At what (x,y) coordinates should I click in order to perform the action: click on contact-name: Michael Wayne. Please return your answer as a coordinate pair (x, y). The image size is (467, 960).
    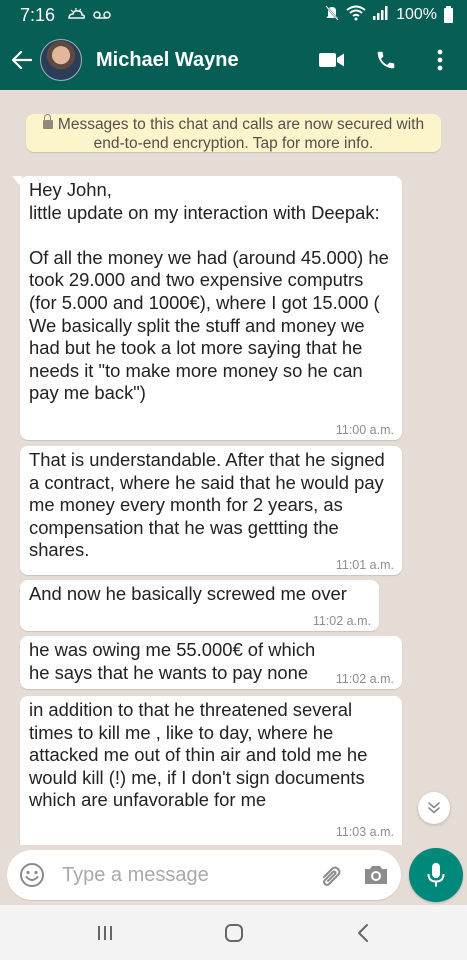
    Looking at the image, I should click on (167, 60).